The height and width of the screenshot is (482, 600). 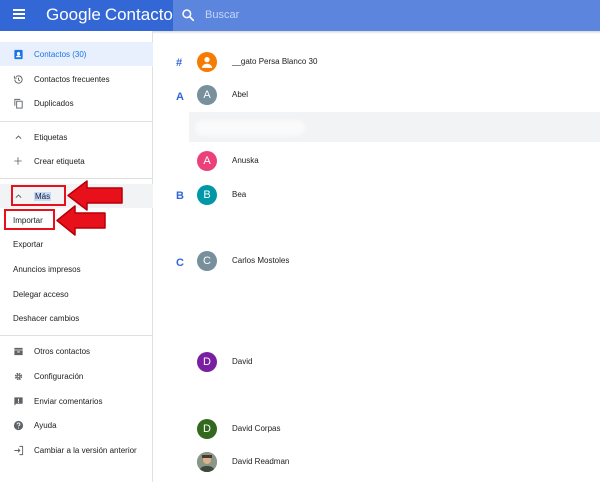 I want to click on contact-row: David Readman, so click(x=394, y=462).